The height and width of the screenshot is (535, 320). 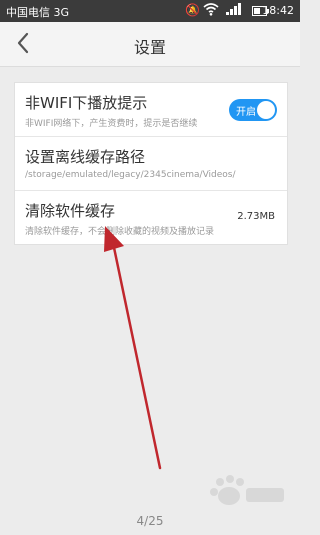 I want to click on page-indicator: 4/25, so click(x=150, y=521).